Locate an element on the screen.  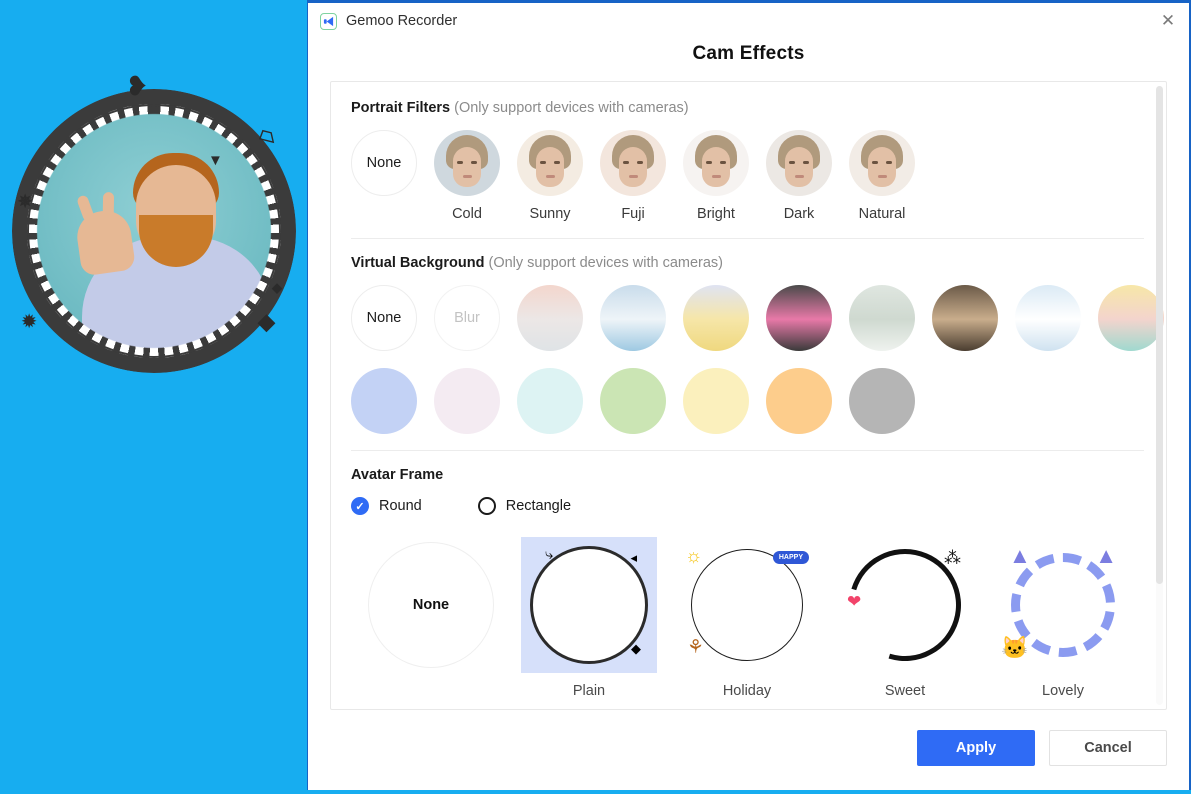
bg-color-periwinkle is located at coordinates (384, 401).